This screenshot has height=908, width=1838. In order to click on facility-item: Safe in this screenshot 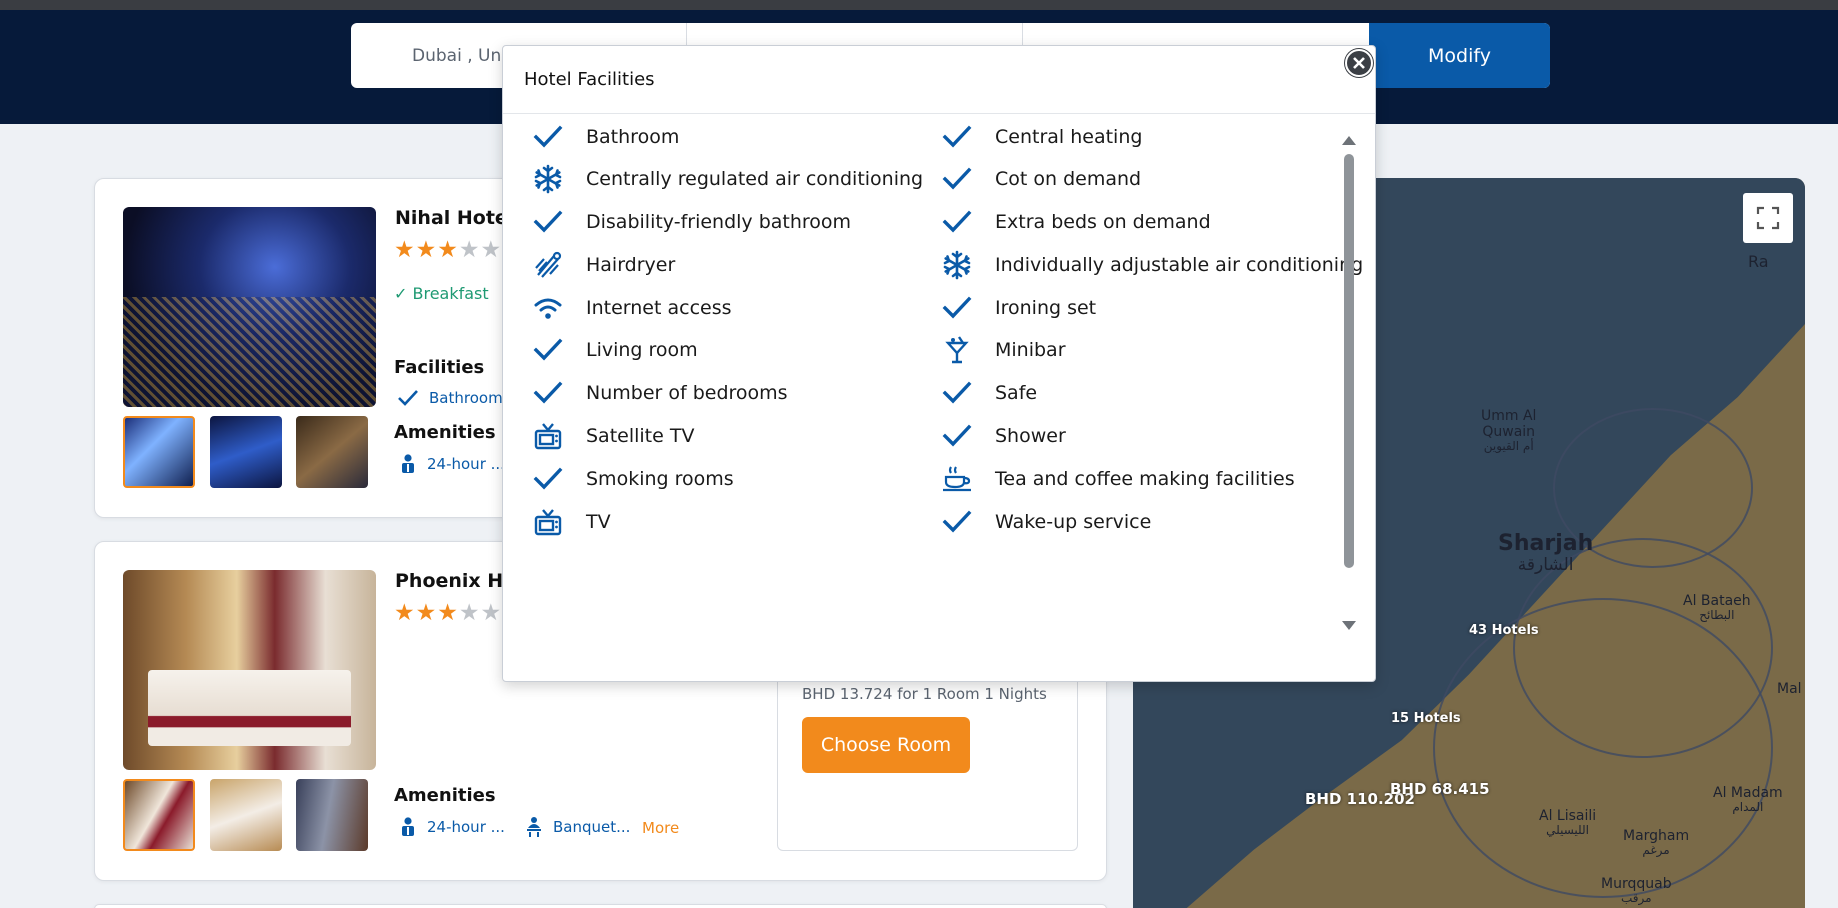, I will do `click(987, 393)`.